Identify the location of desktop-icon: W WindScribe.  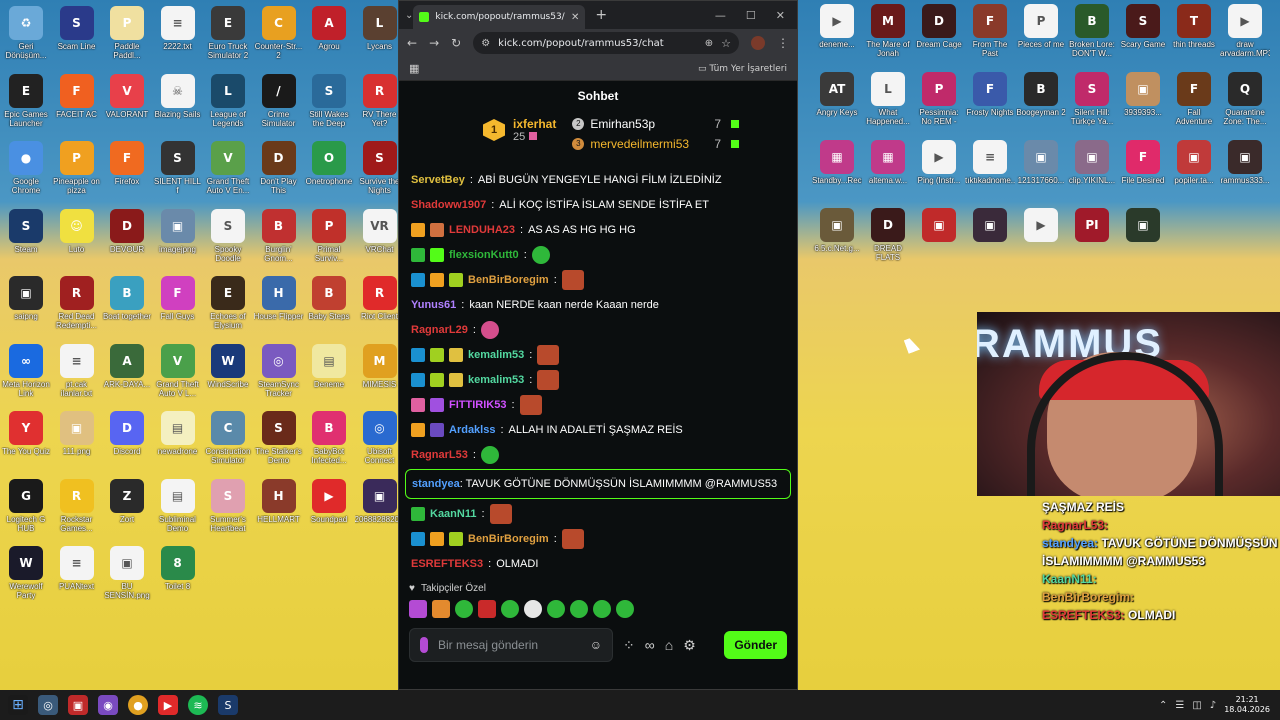
(228, 366).